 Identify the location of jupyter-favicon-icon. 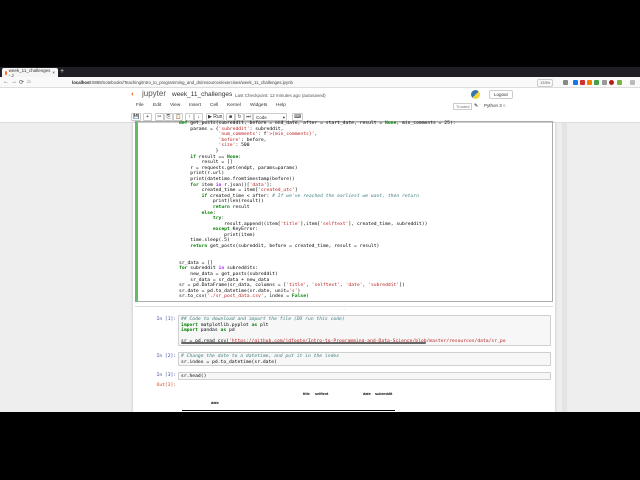
(6, 72).